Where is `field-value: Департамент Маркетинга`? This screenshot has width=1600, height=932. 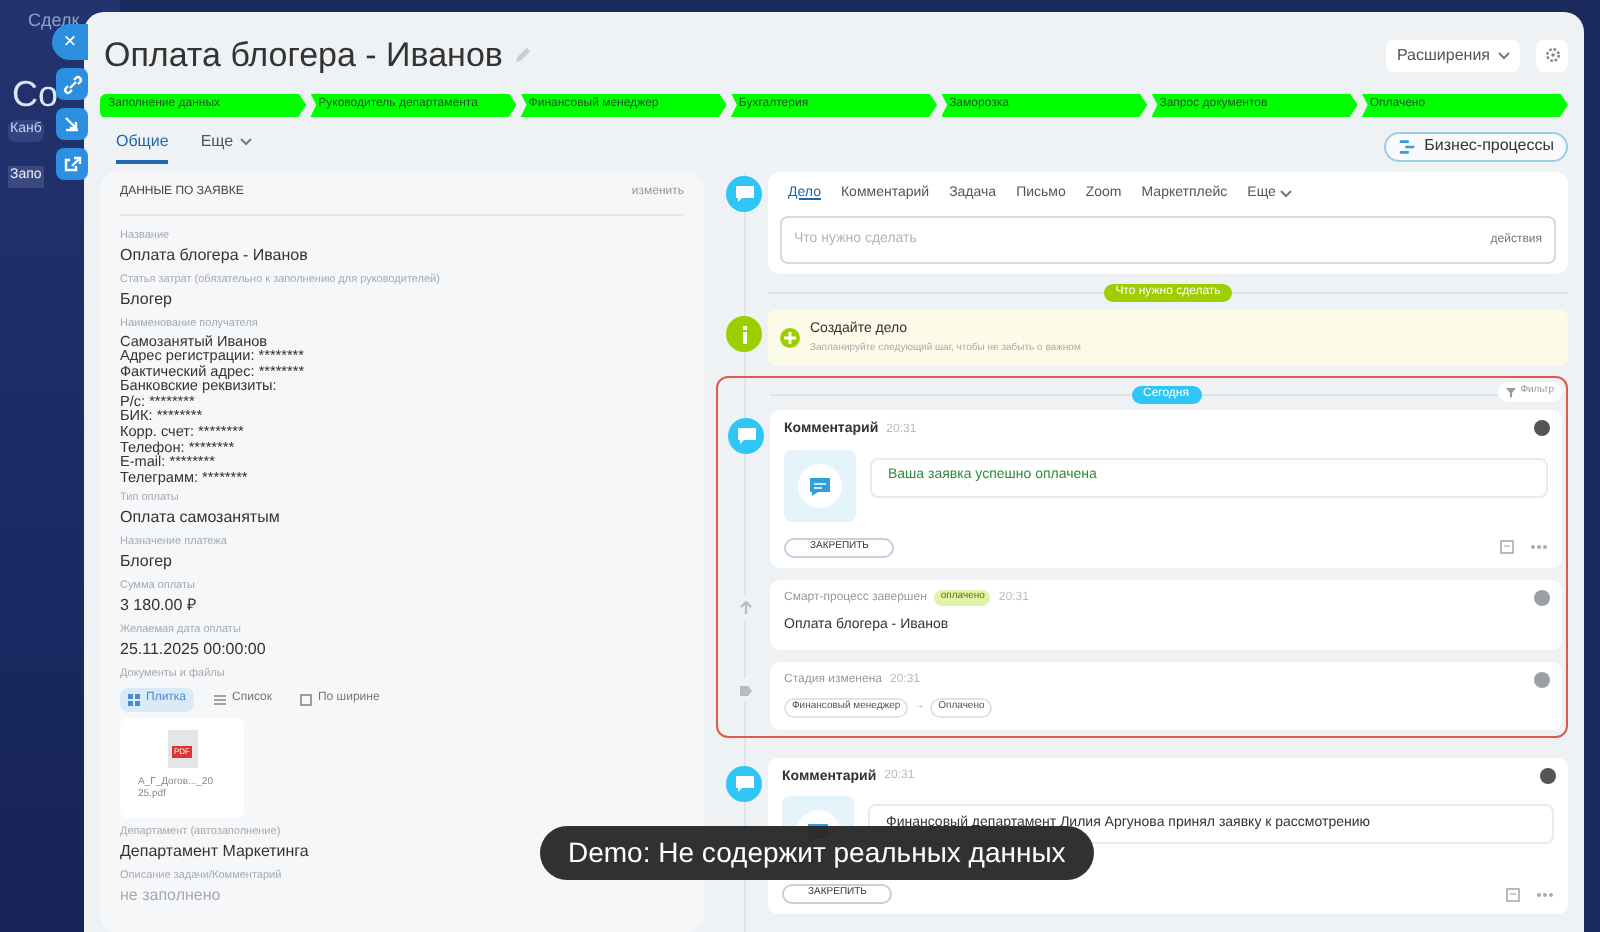
field-value: Департамент Маркетинга is located at coordinates (214, 851).